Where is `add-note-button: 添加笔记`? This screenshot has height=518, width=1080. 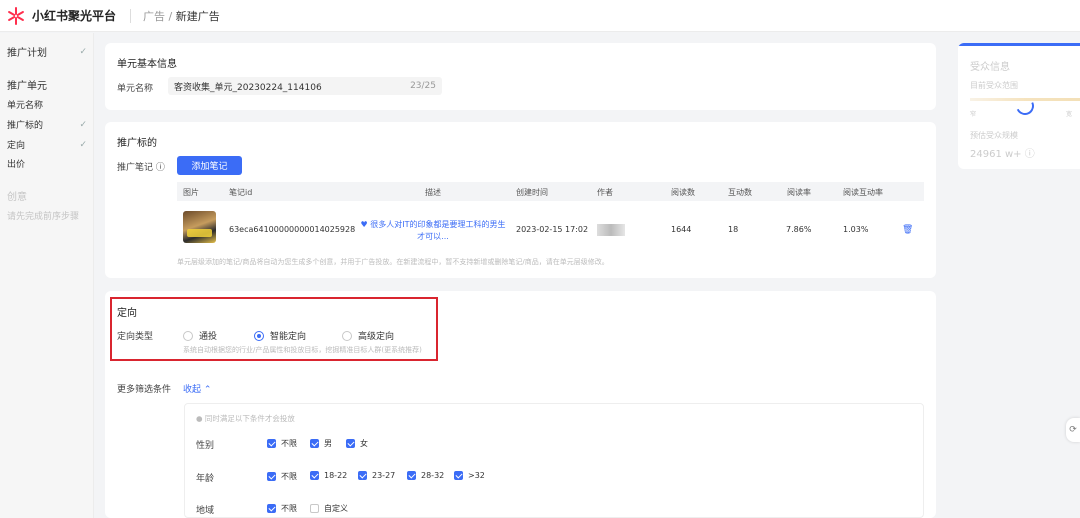
add-note-button: 添加笔记 is located at coordinates (209, 165).